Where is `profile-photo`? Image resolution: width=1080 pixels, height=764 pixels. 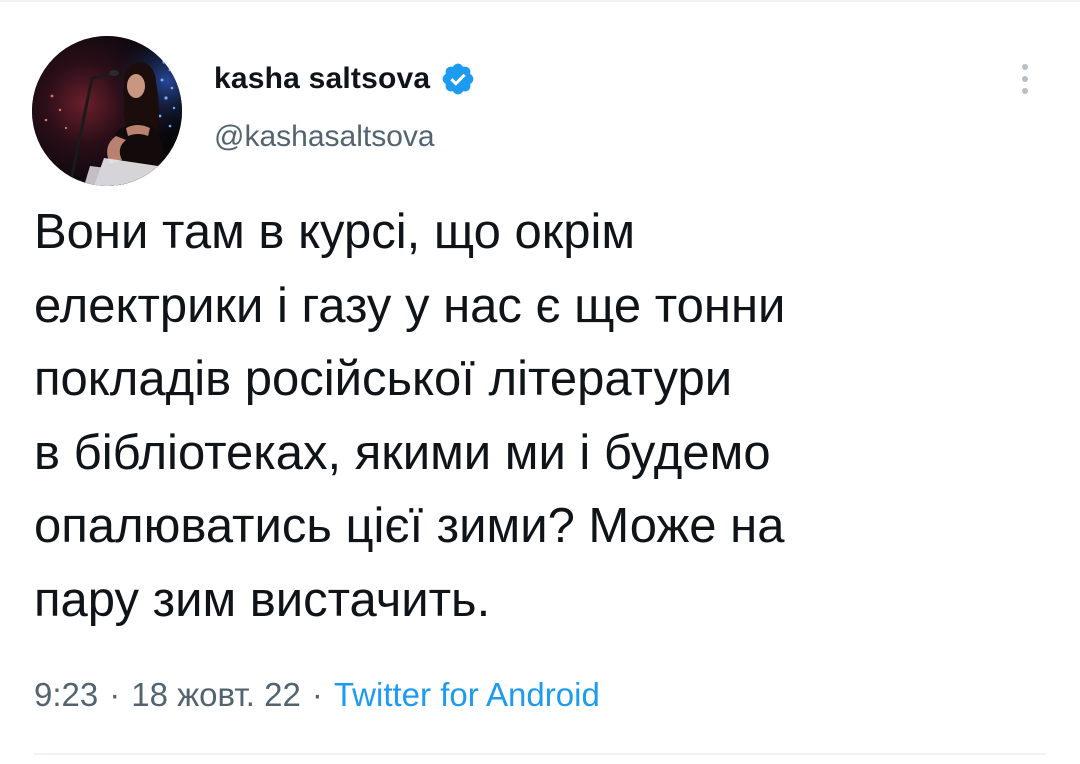
profile-photo is located at coordinates (107, 111).